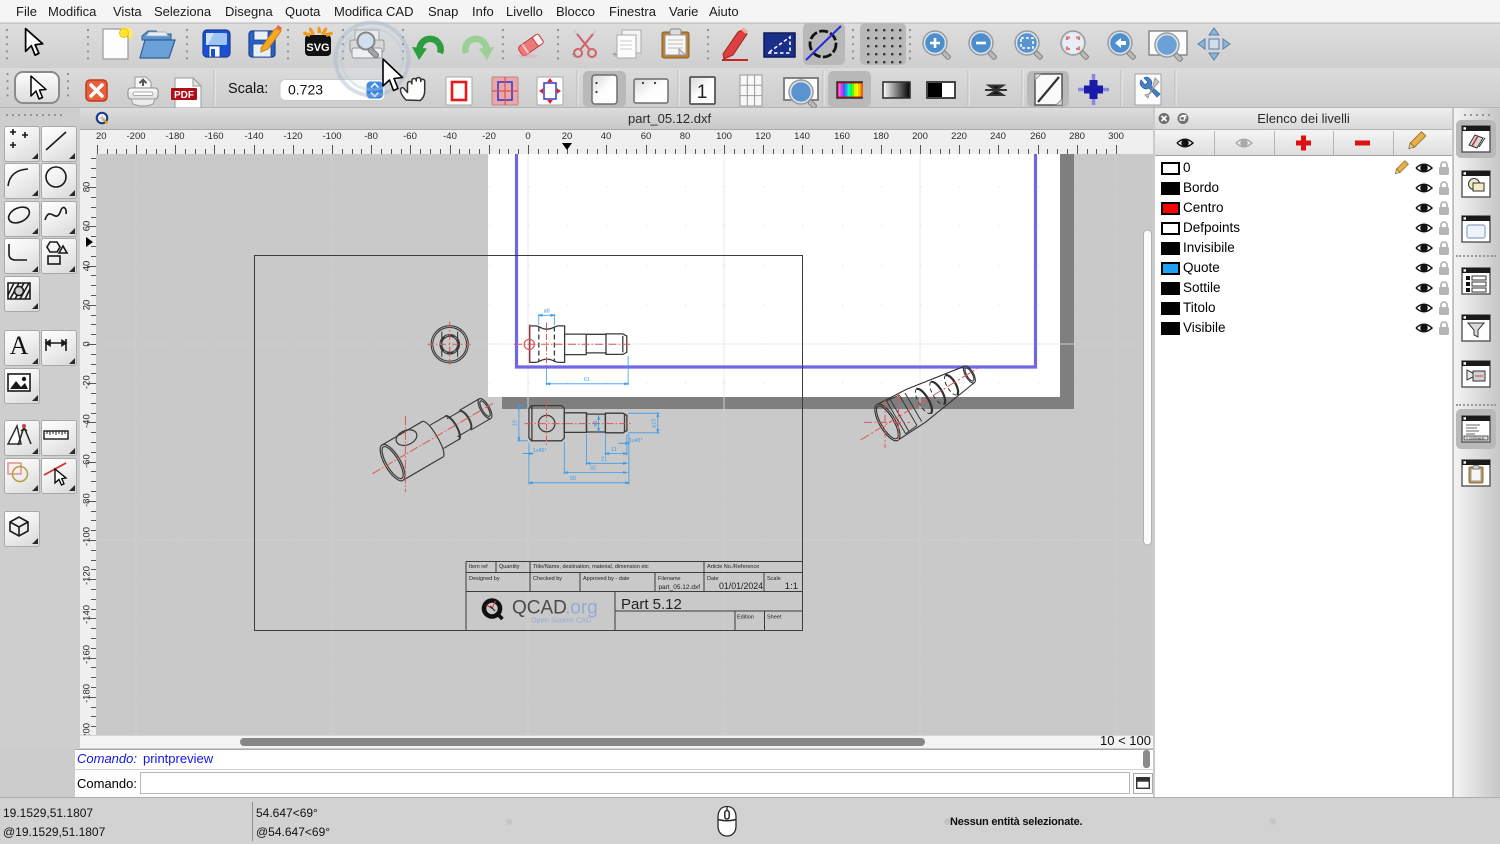 The image size is (1500, 844). What do you see at coordinates (604, 459) in the screenshot?
I see `svg-text: 21` at bounding box center [604, 459].